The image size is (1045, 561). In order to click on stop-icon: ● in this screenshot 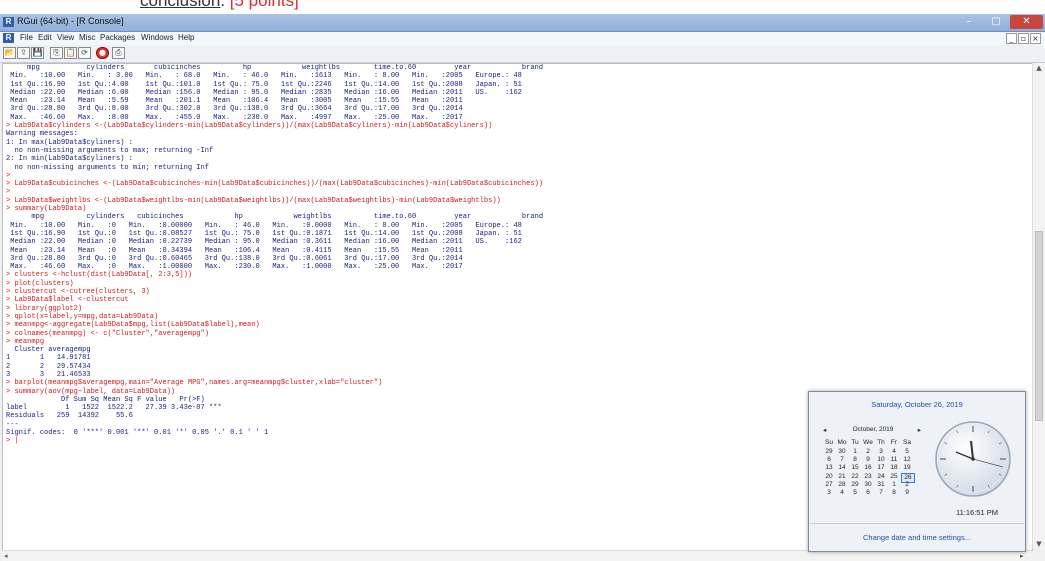, I will do `click(102, 53)`.